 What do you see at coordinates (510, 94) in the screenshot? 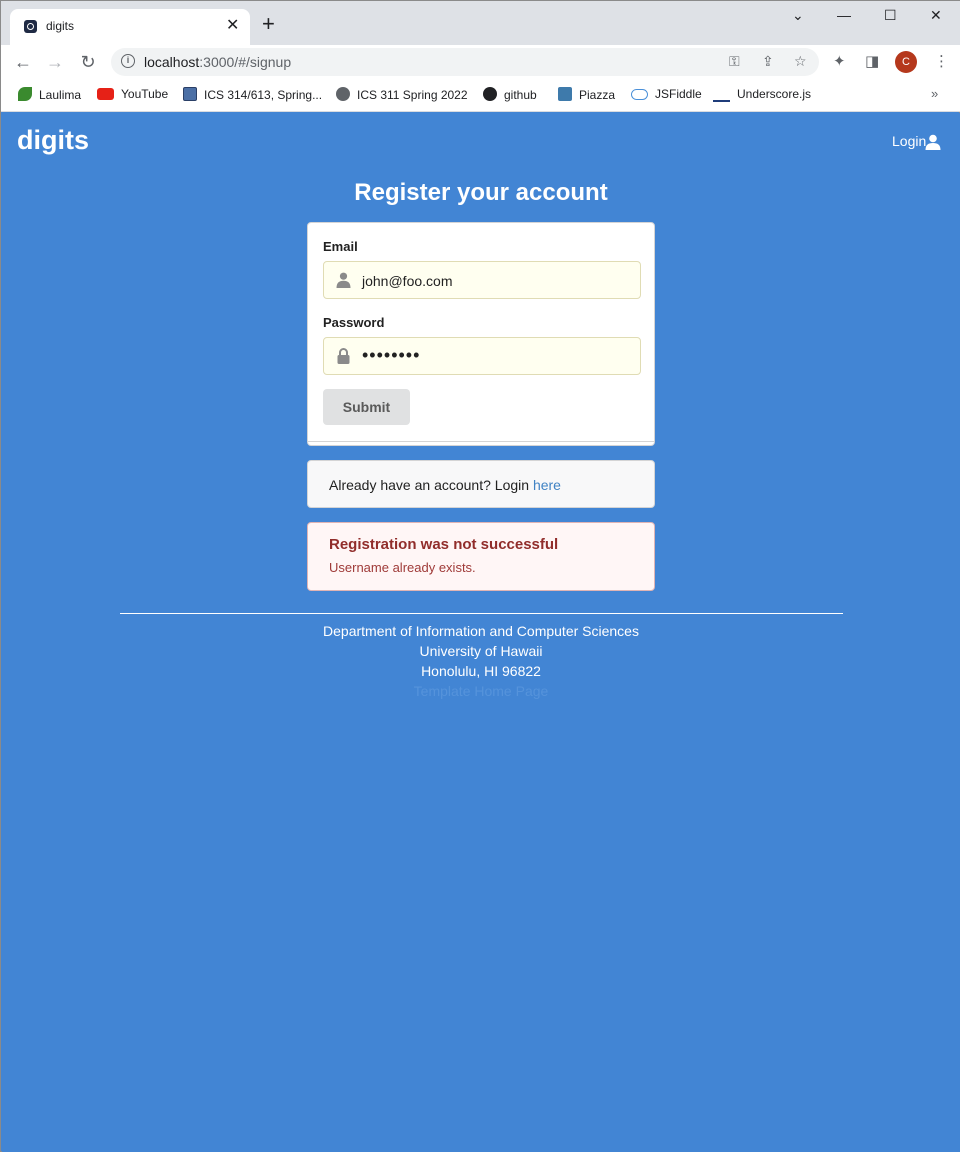
I see `bookmark-github: github` at bounding box center [510, 94].